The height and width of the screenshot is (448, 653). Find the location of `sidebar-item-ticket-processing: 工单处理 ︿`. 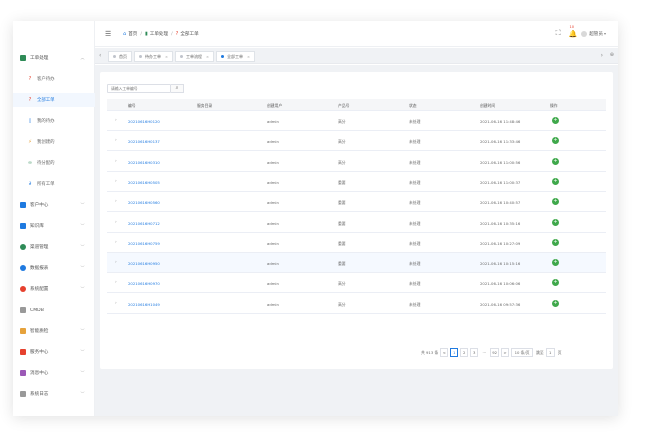

sidebar-item-ticket-processing: 工单处理 ︿ is located at coordinates (54, 58).